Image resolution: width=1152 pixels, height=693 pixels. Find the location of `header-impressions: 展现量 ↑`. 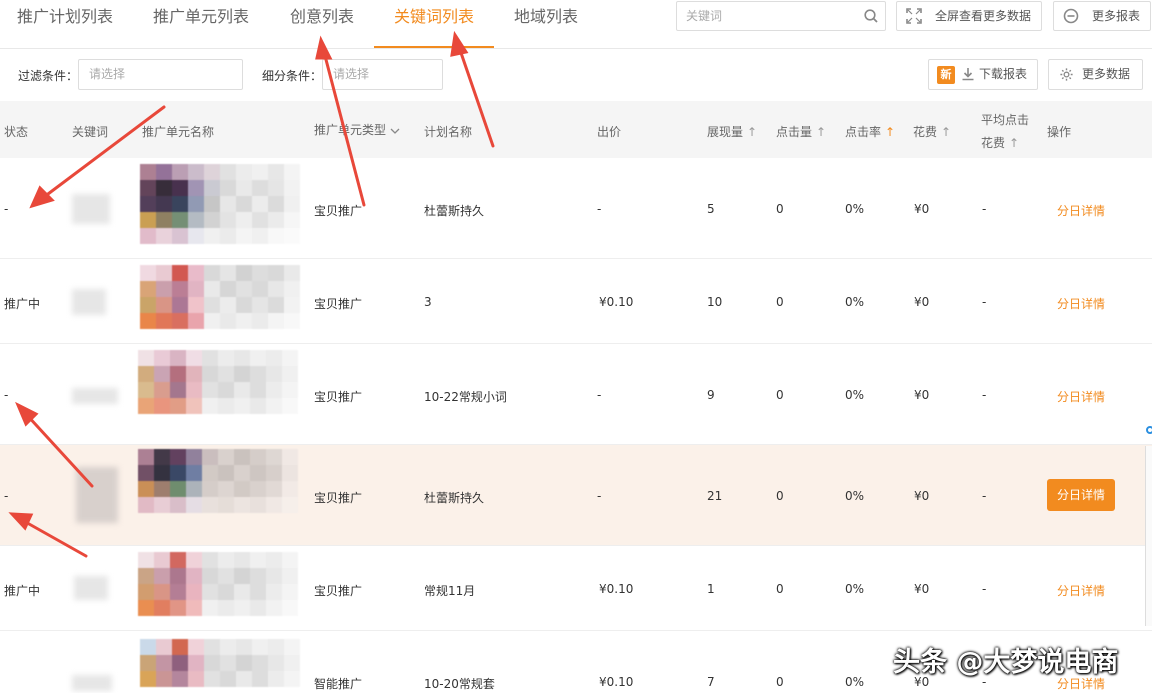

header-impressions: 展现量 ↑ is located at coordinates (732, 131).